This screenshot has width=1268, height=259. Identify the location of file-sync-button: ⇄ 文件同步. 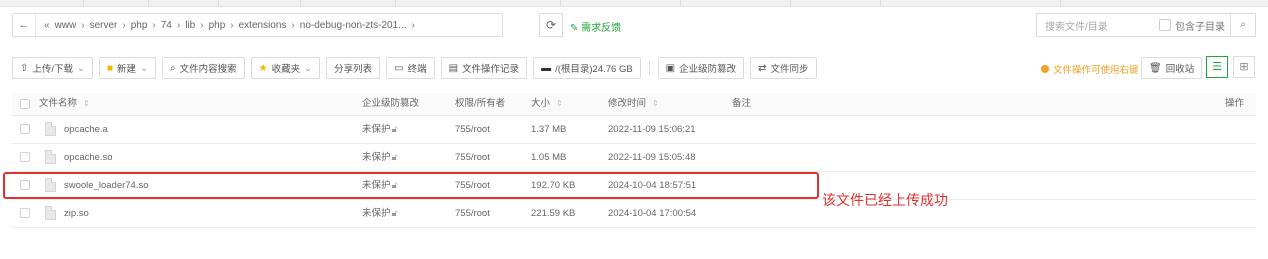
(783, 68).